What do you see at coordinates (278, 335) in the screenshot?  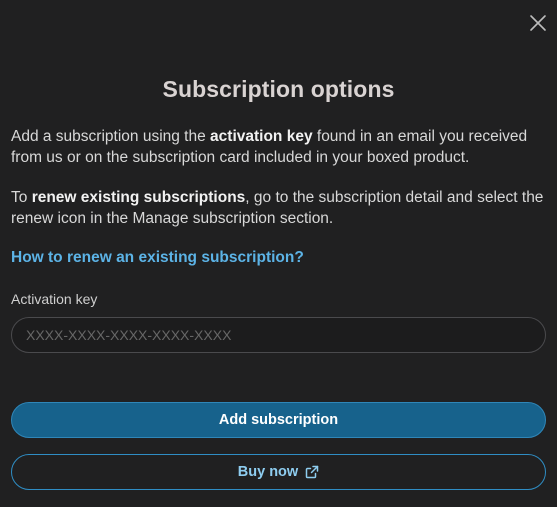 I see `activation-key-input` at bounding box center [278, 335].